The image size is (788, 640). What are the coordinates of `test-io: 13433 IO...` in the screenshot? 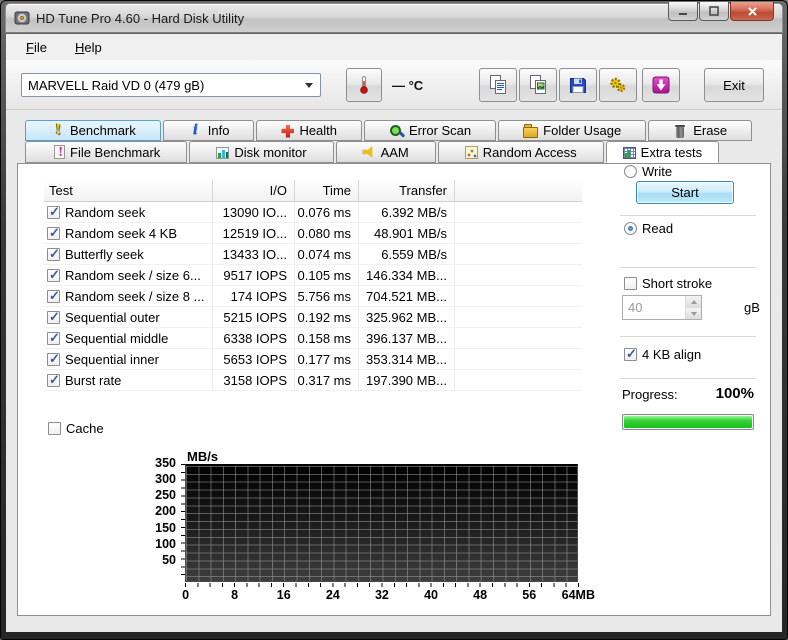 It's located at (254, 254).